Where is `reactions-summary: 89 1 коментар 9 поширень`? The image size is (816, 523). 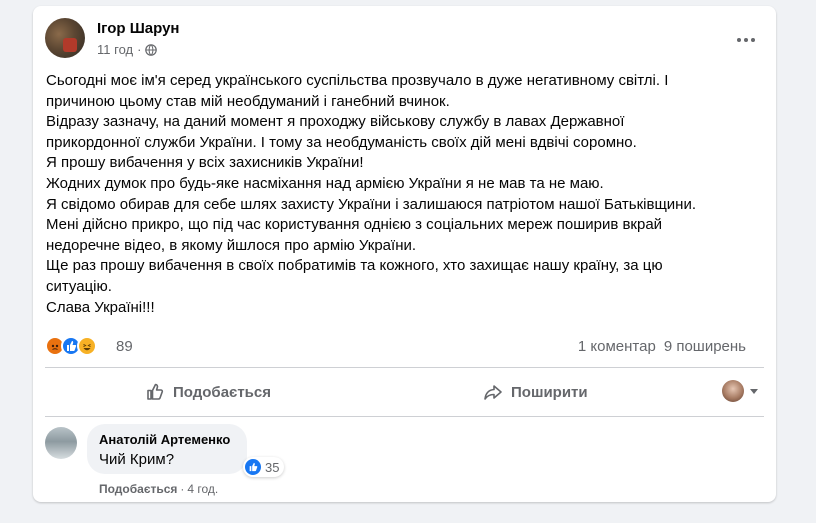 reactions-summary: 89 1 коментар 9 поширень is located at coordinates (404, 346).